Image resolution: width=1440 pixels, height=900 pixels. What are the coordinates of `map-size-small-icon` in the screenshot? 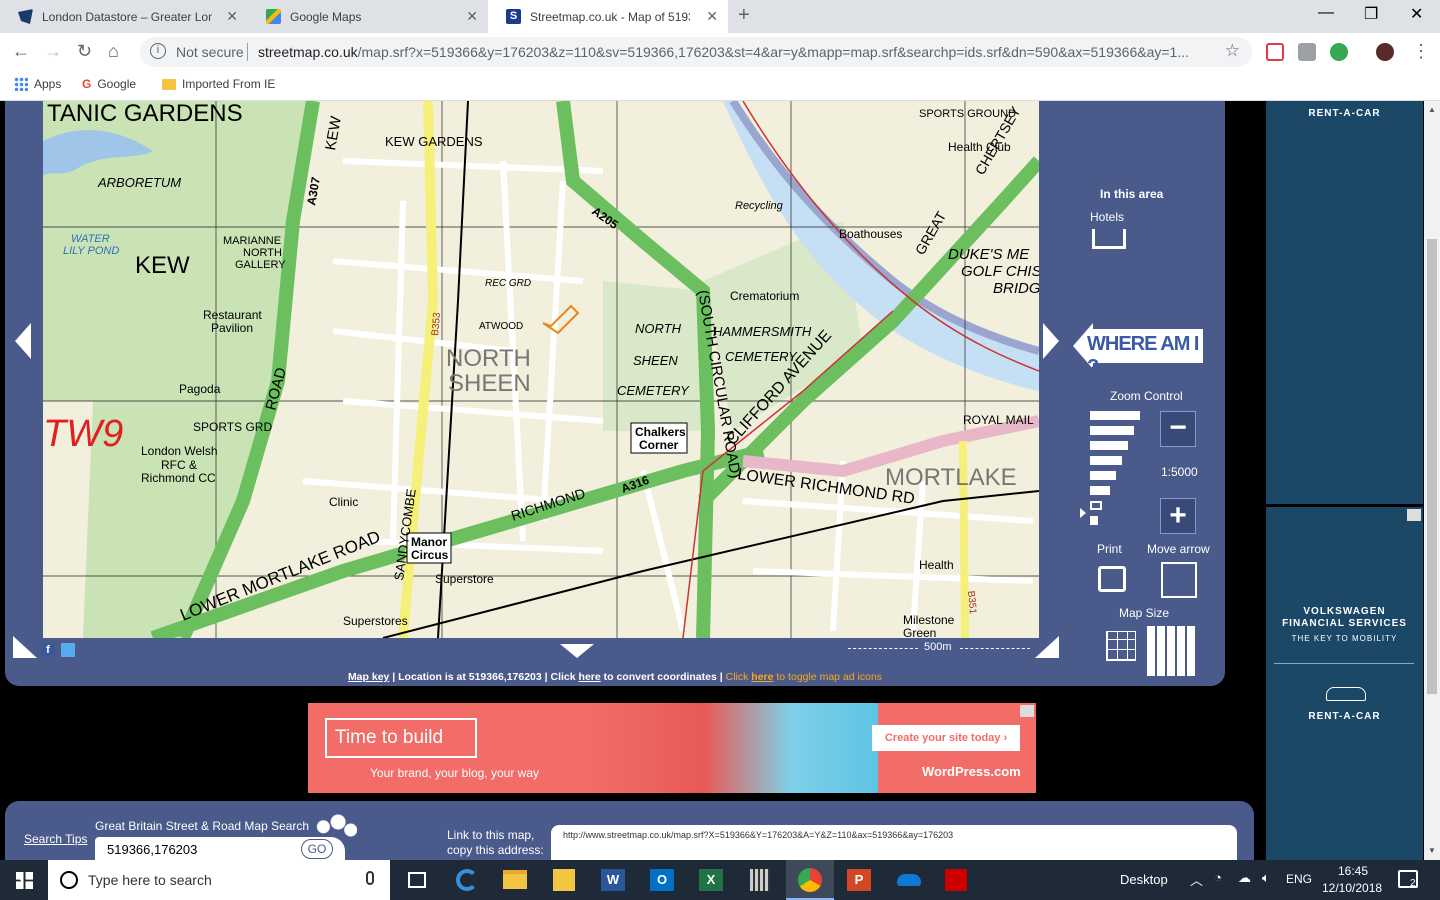 It's located at (1121, 646).